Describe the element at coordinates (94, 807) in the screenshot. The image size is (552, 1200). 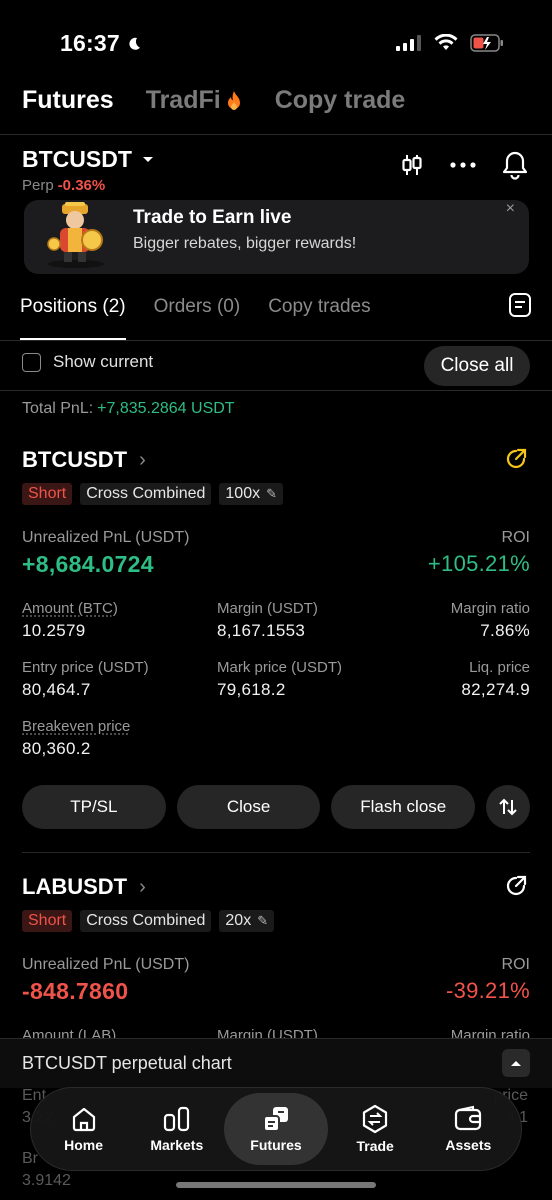
I see `tpsl-button: TP/SL` at that location.